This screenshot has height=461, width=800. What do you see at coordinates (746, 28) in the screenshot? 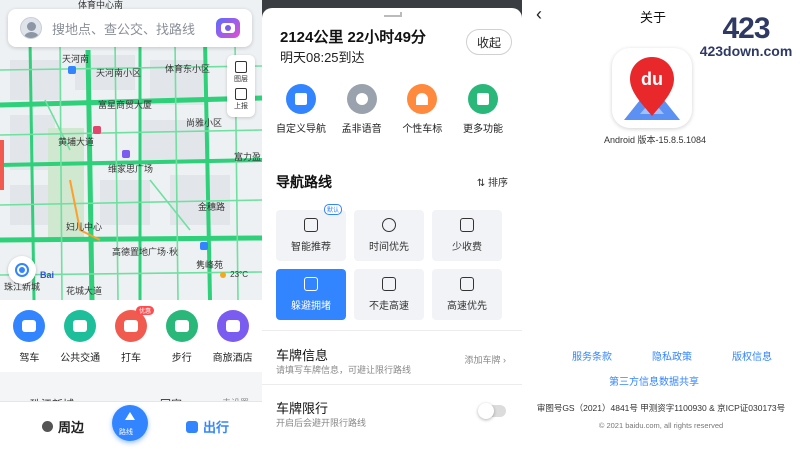
I see `watermark-number: 423` at bounding box center [746, 28].